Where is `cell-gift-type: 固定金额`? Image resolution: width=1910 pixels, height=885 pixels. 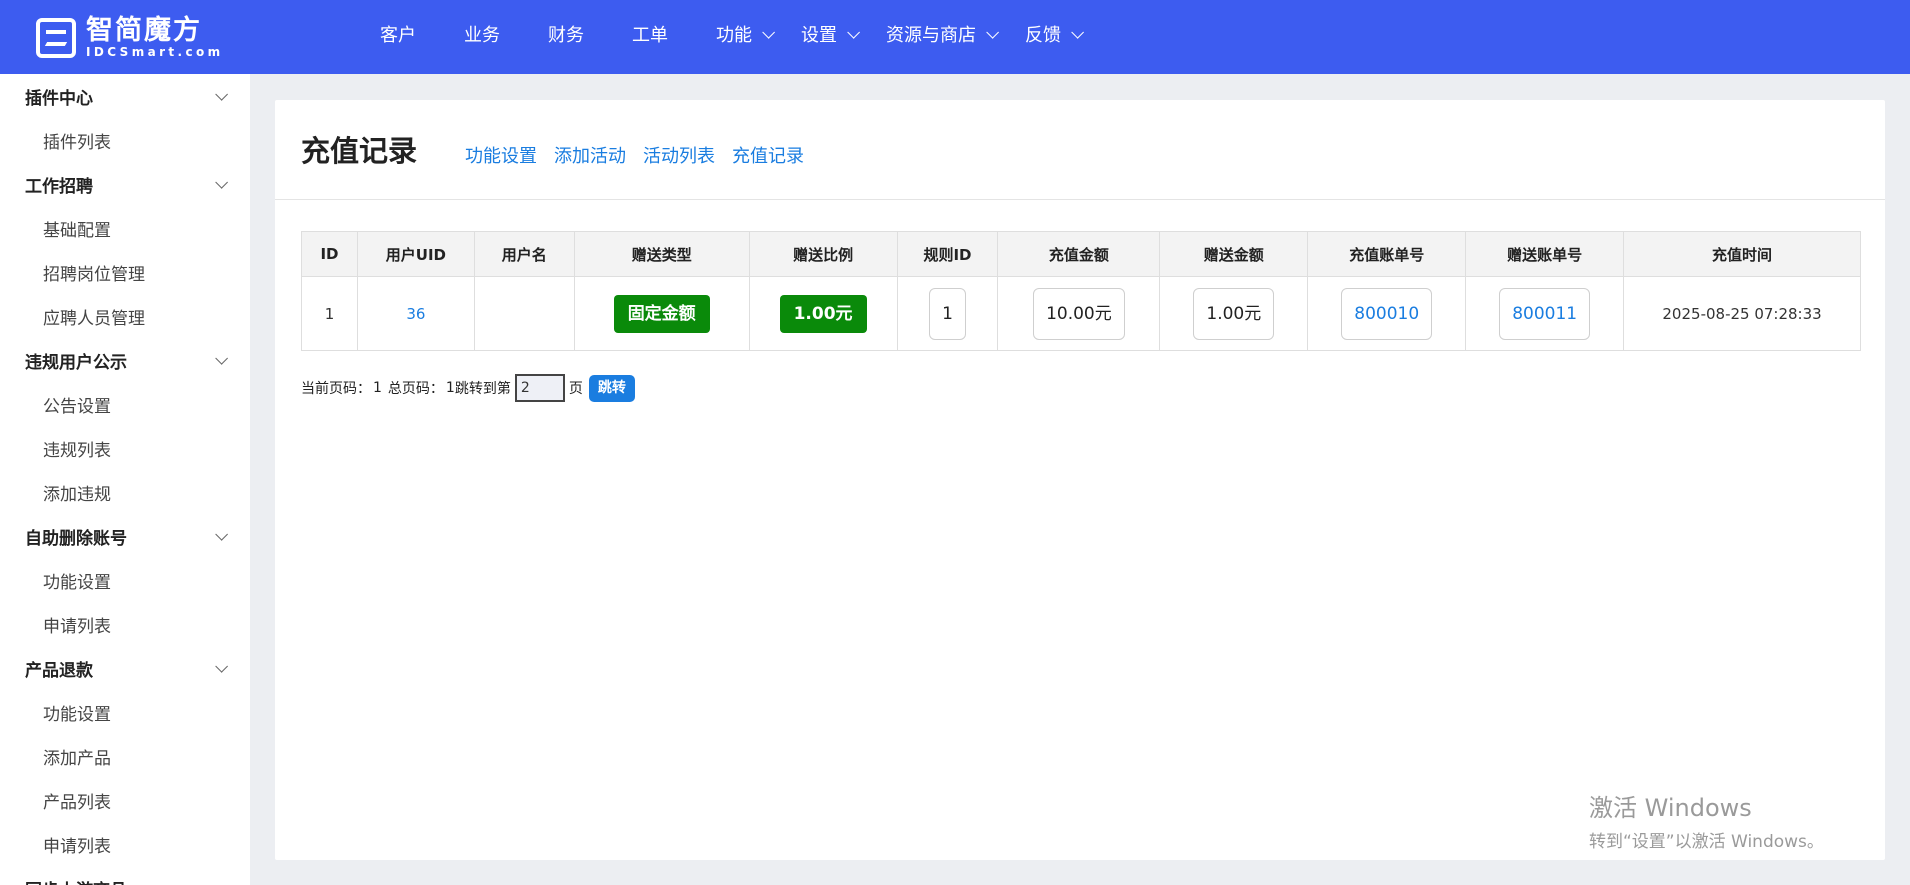
cell-gift-type: 固定金额 is located at coordinates (661, 313).